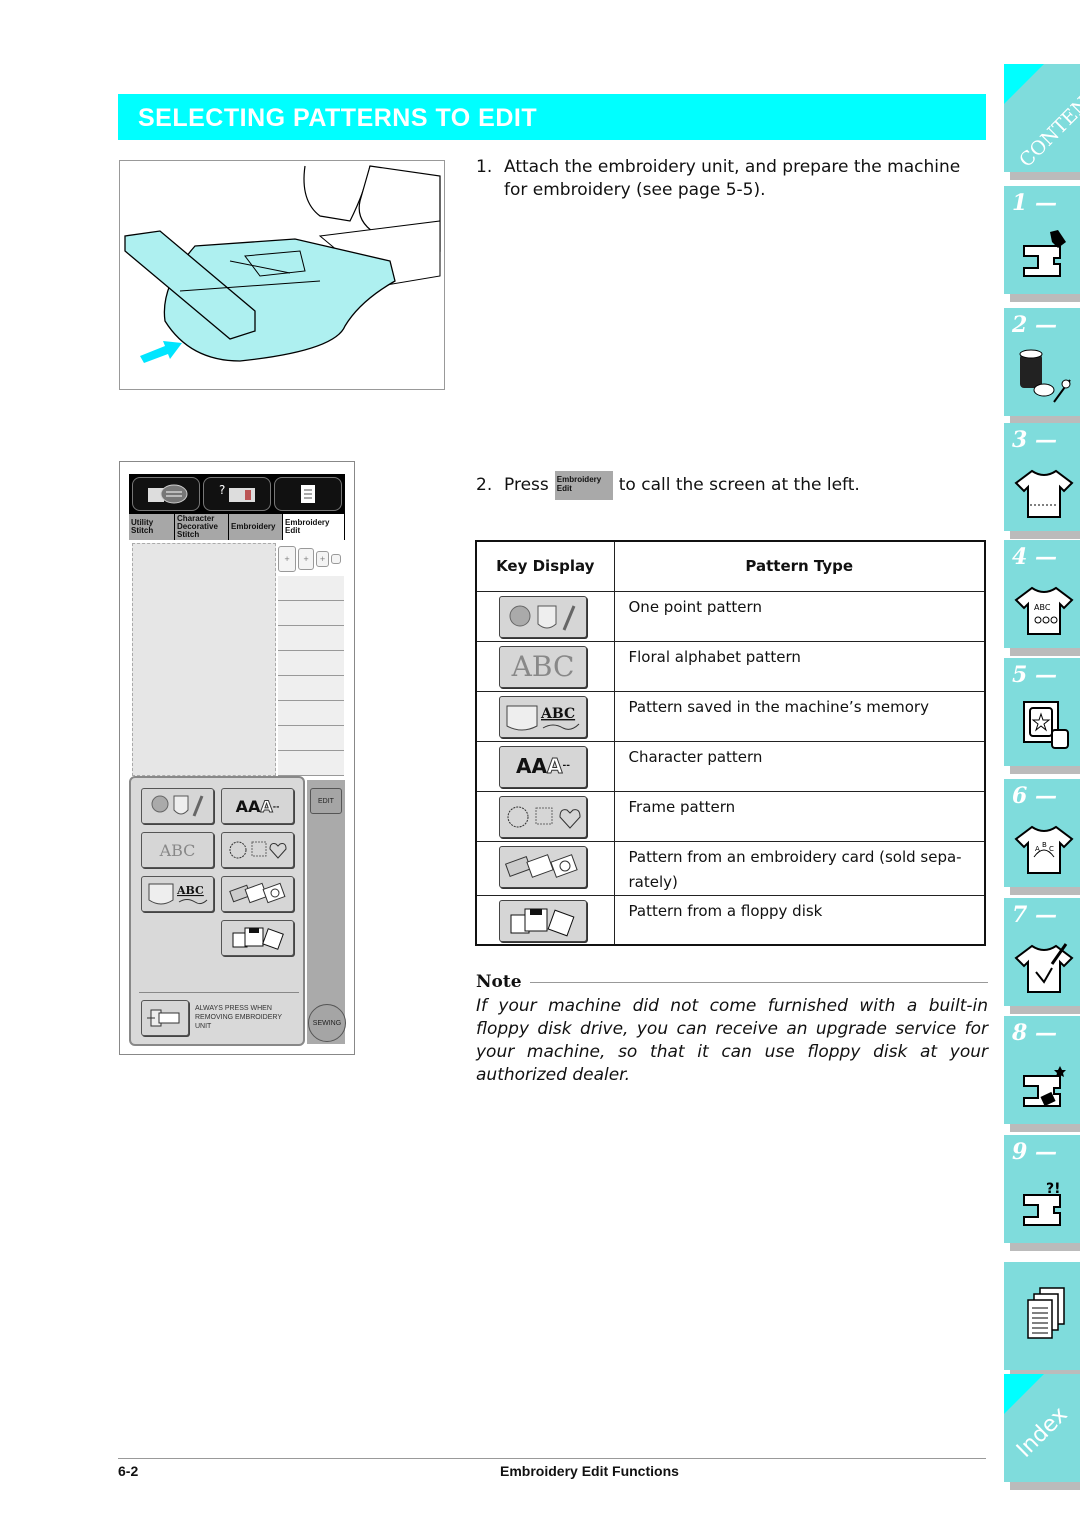 The height and width of the screenshot is (1523, 1080). I want to click on sewing-button: SEWING, so click(327, 1023).